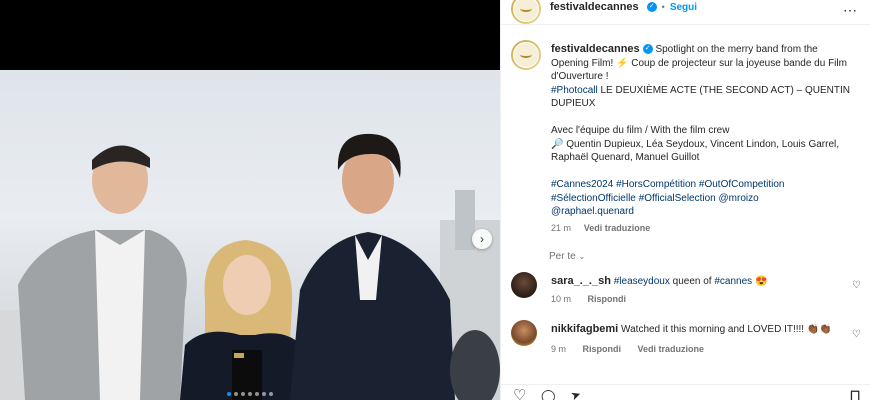 The height and width of the screenshot is (400, 870). I want to click on hashtag-officialselection: #OfficialSelection, so click(677, 198).